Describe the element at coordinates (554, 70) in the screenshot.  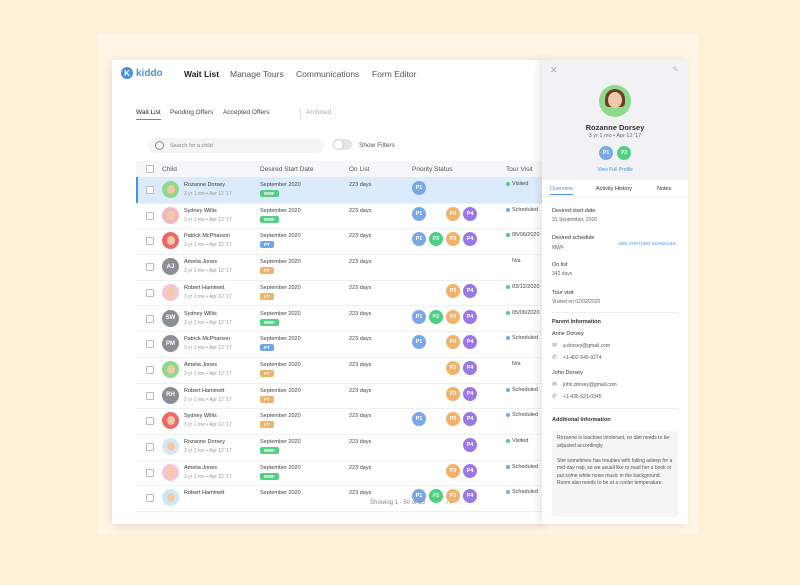
I see `close-icon: ✕` at that location.